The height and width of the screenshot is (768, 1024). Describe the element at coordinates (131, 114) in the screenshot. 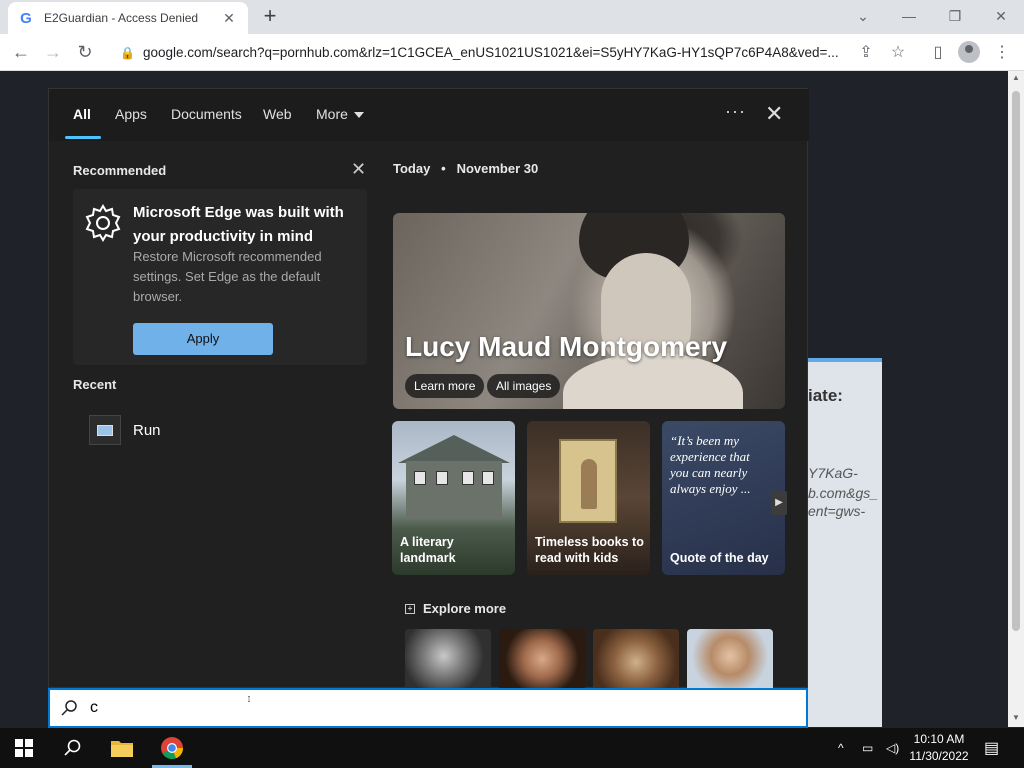

I see `tab-apps: Apps` at that location.